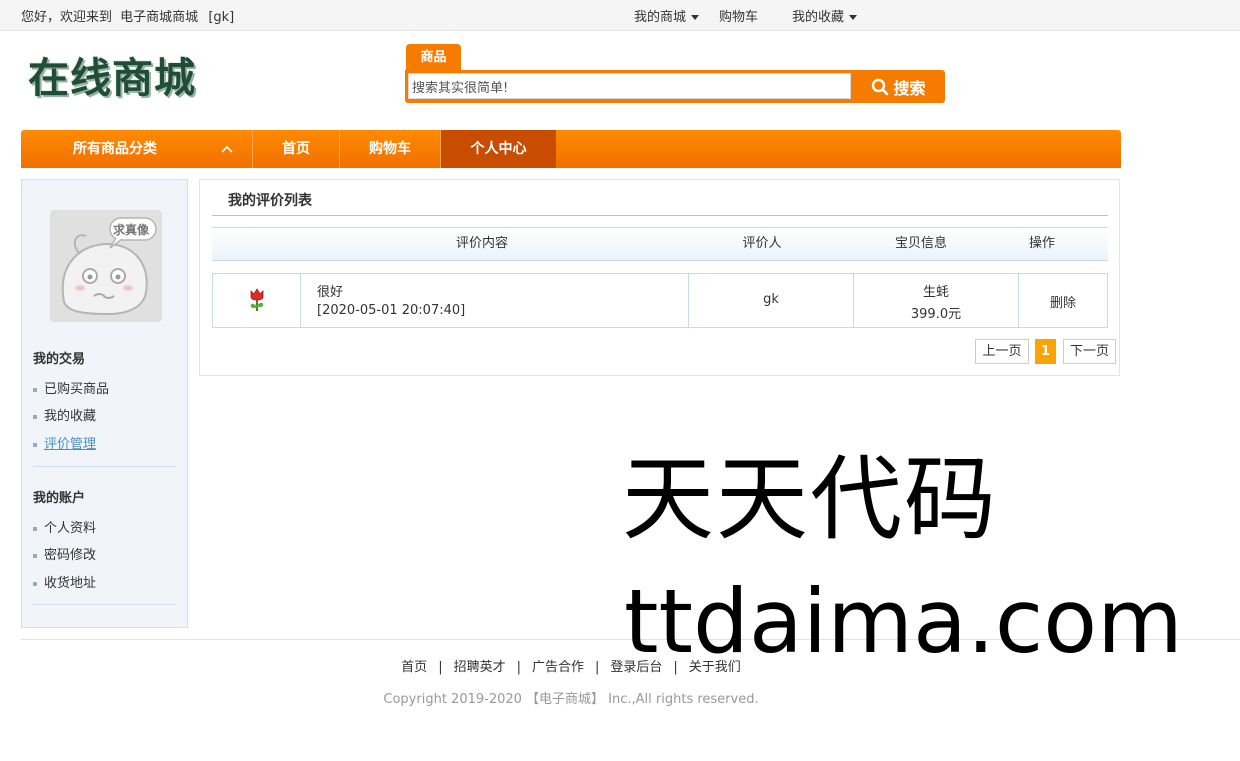  Describe the element at coordinates (59, 359) in the screenshot. I see `sidebar-section-trades: 我的交易` at that location.